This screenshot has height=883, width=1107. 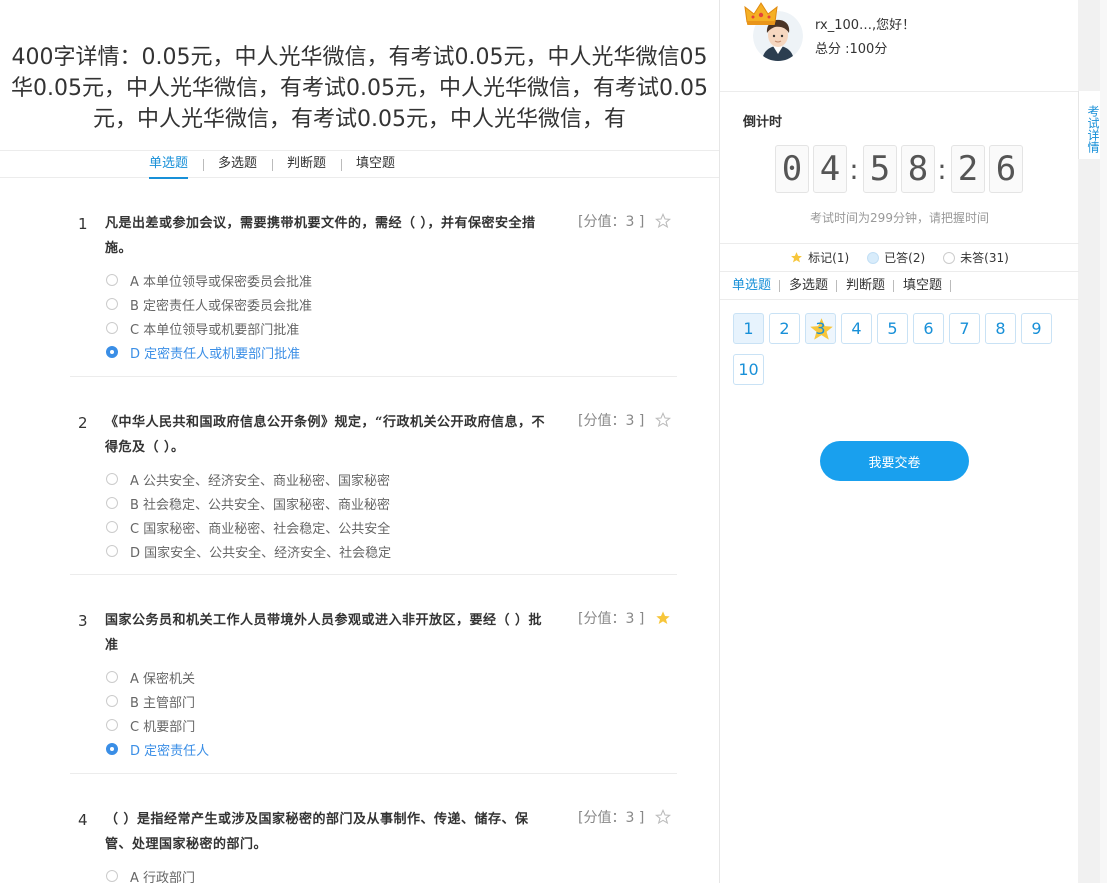 I want to click on answer-option: D 国家安全、公共安全、经济安全、社会稳定, so click(x=248, y=551).